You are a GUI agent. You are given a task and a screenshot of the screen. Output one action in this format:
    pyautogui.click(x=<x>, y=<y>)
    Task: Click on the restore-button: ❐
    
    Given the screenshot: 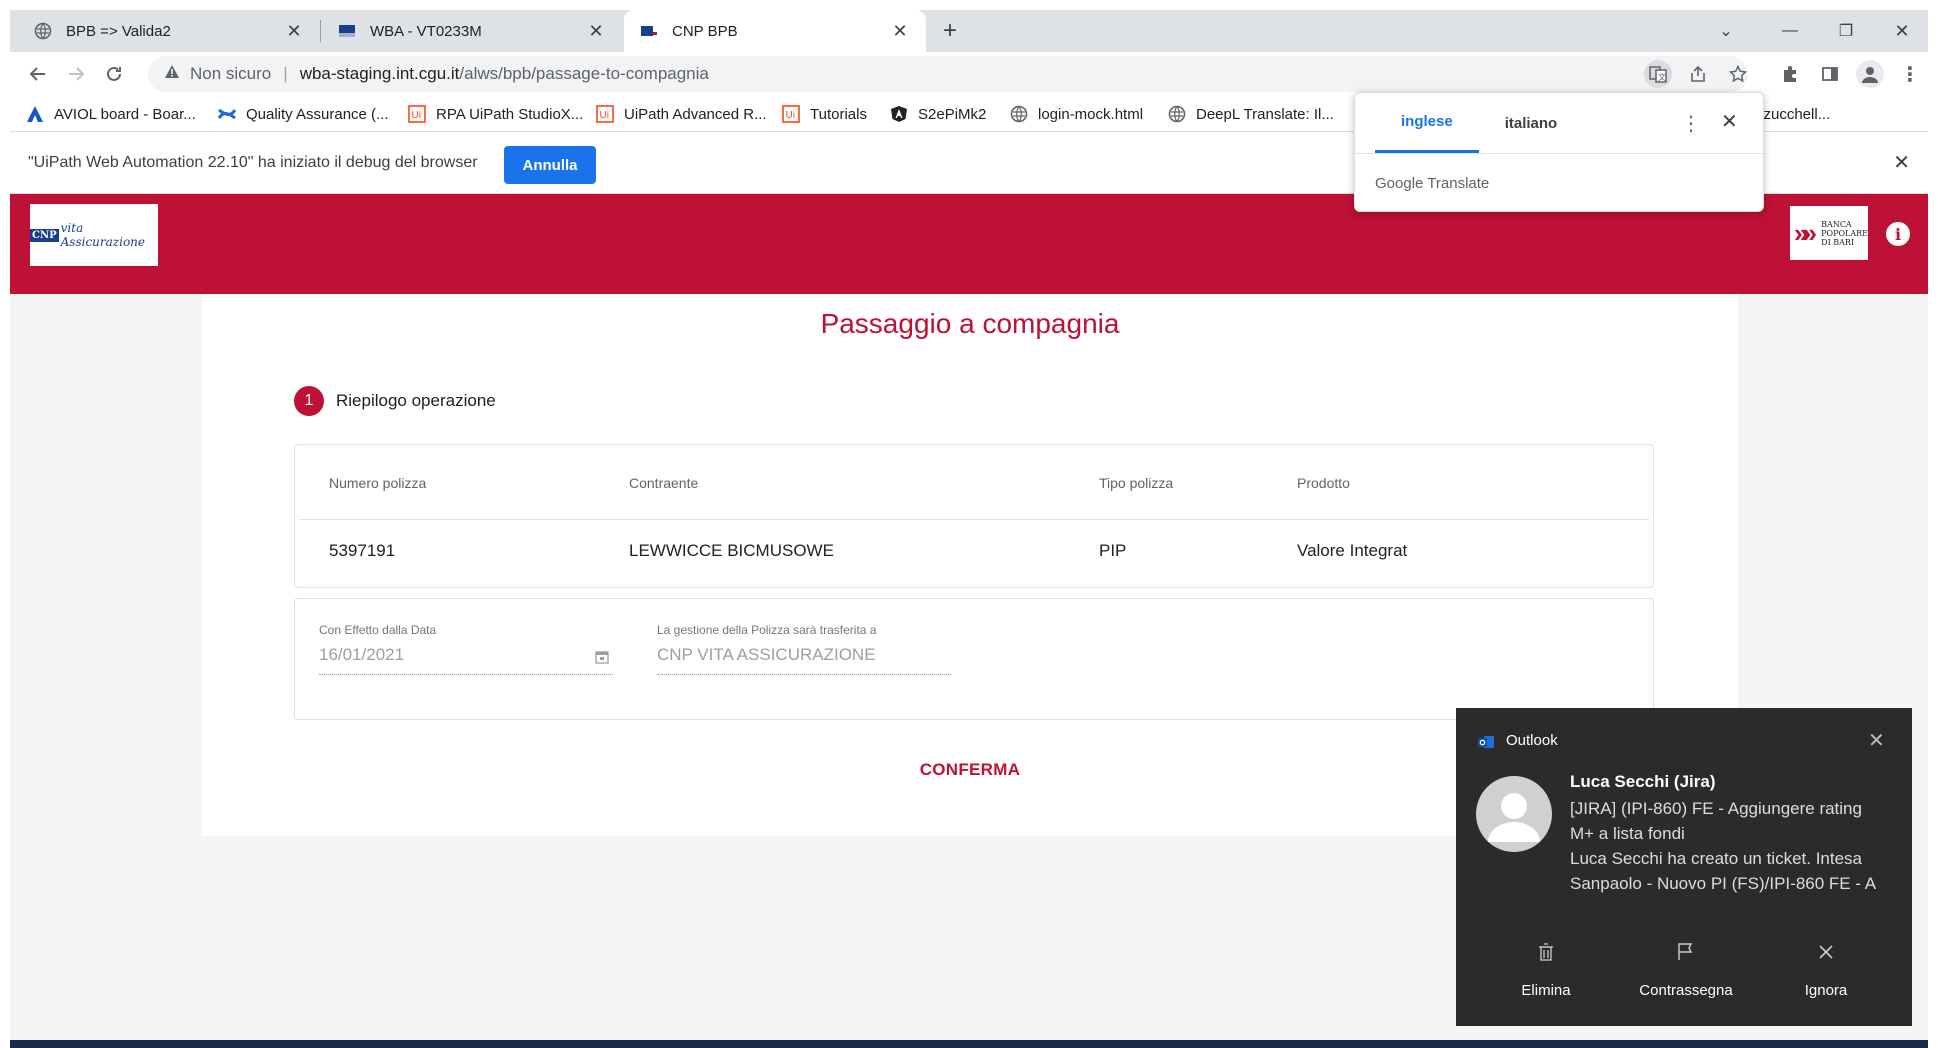 What is the action you would take?
    pyautogui.click(x=1846, y=31)
    